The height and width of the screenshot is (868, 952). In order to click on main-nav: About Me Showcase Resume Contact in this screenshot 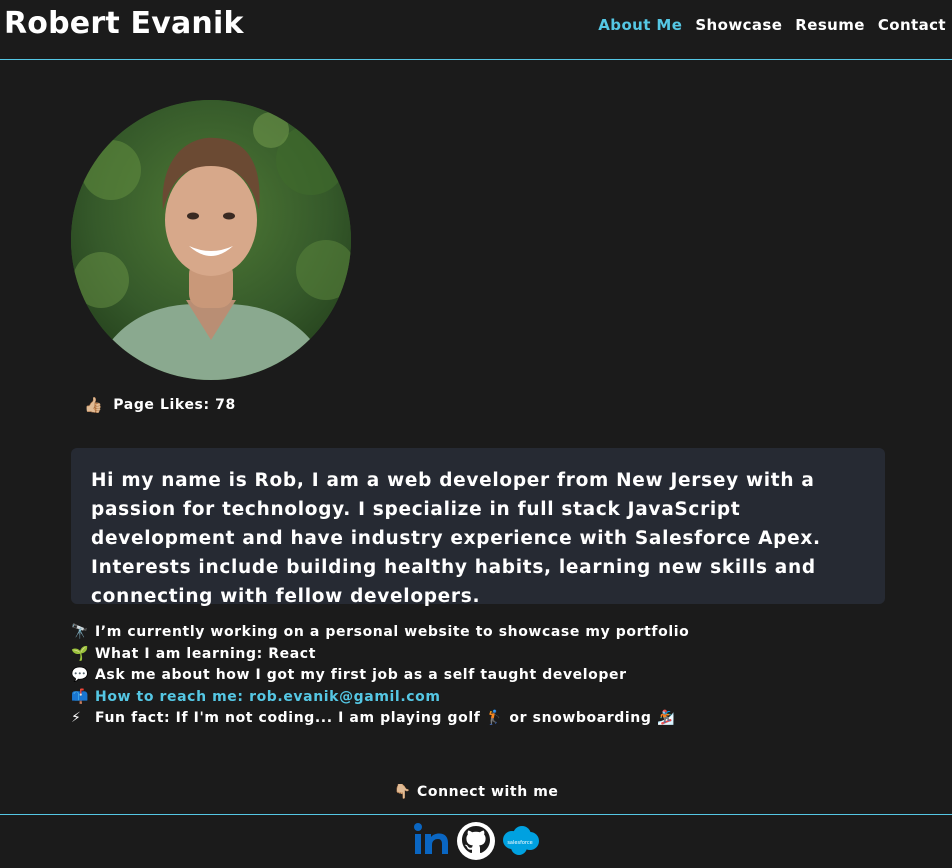, I will do `click(772, 25)`.